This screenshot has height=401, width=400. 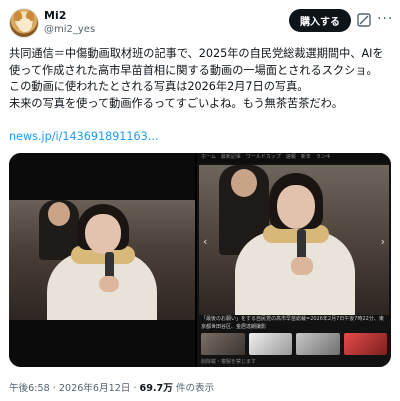 I want to click on buy-button: 購入する, so click(x=320, y=20).